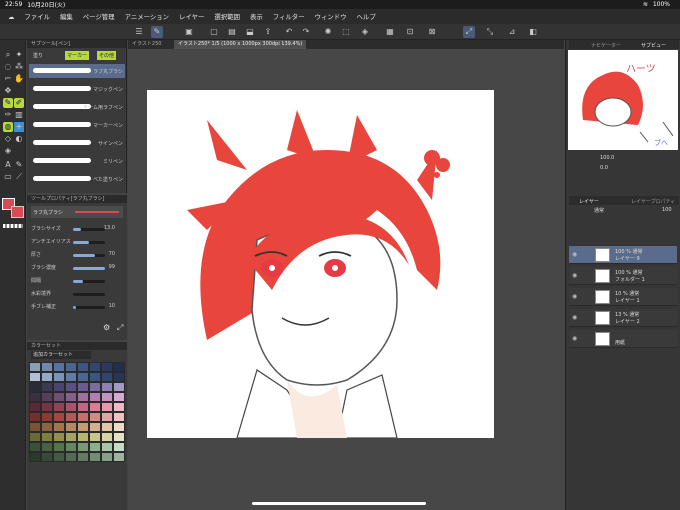 The width and height of the screenshot is (680, 510). I want to click on menu-item-3: アニメーション, so click(147, 16).